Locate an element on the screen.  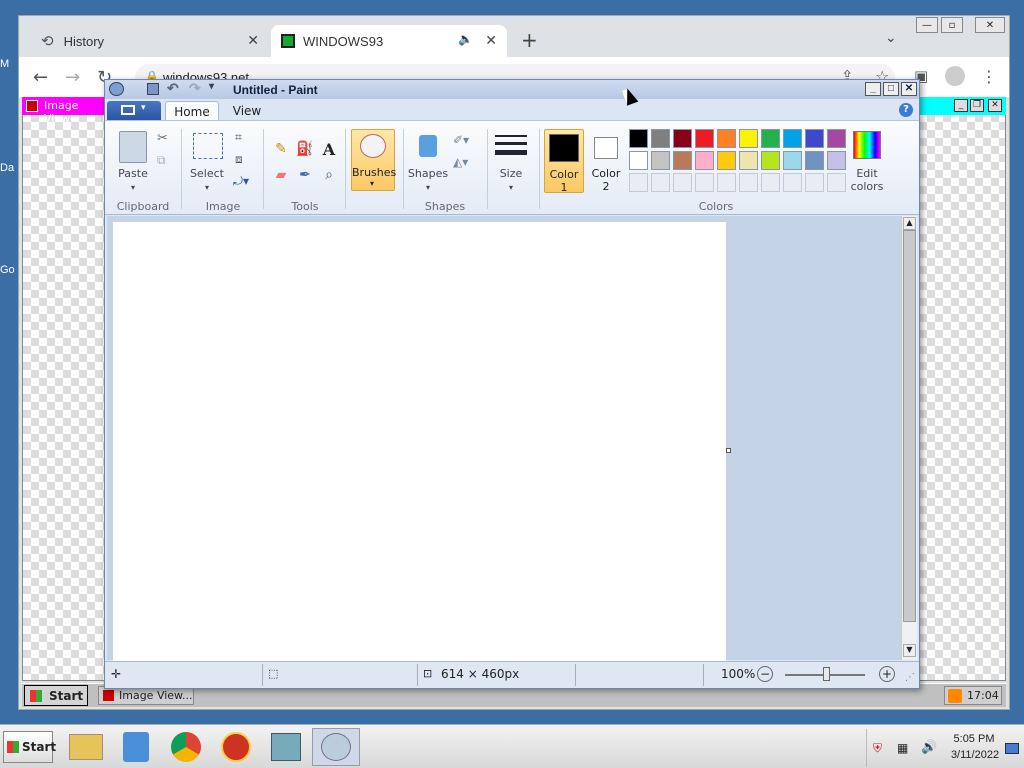
iv-restore-button: ❐ is located at coordinates (977, 105).